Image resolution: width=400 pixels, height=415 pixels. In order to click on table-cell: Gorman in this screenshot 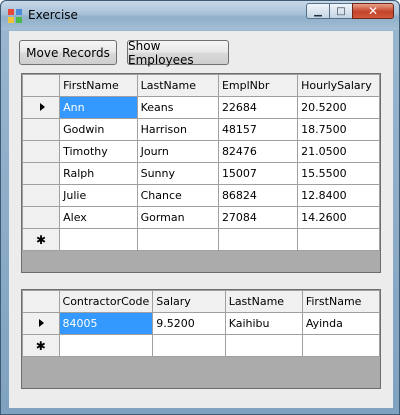, I will do `click(177, 217)`.